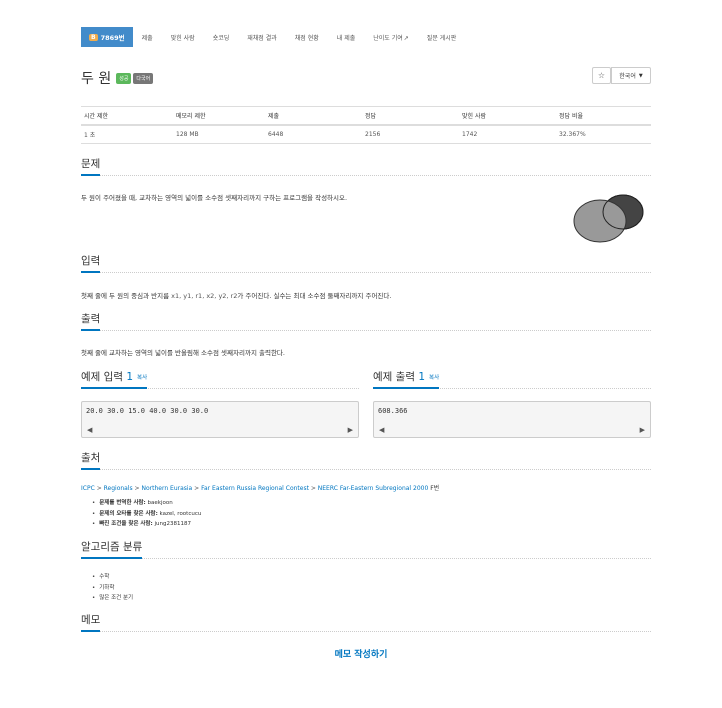 This screenshot has width=722, height=708. What do you see at coordinates (603, 134) in the screenshot?
I see `table-cell: 32.367%` at bounding box center [603, 134].